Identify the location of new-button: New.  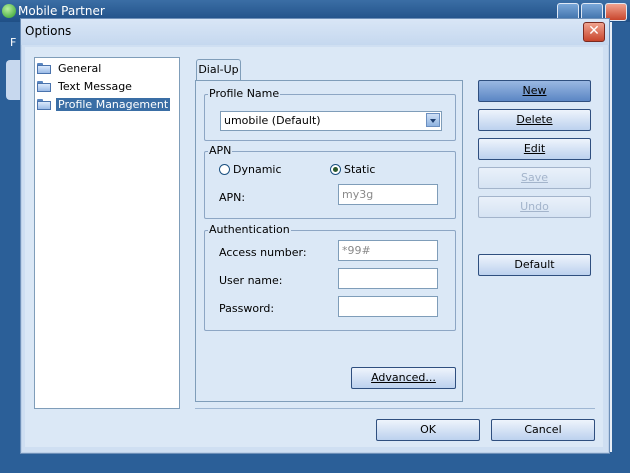
(534, 91).